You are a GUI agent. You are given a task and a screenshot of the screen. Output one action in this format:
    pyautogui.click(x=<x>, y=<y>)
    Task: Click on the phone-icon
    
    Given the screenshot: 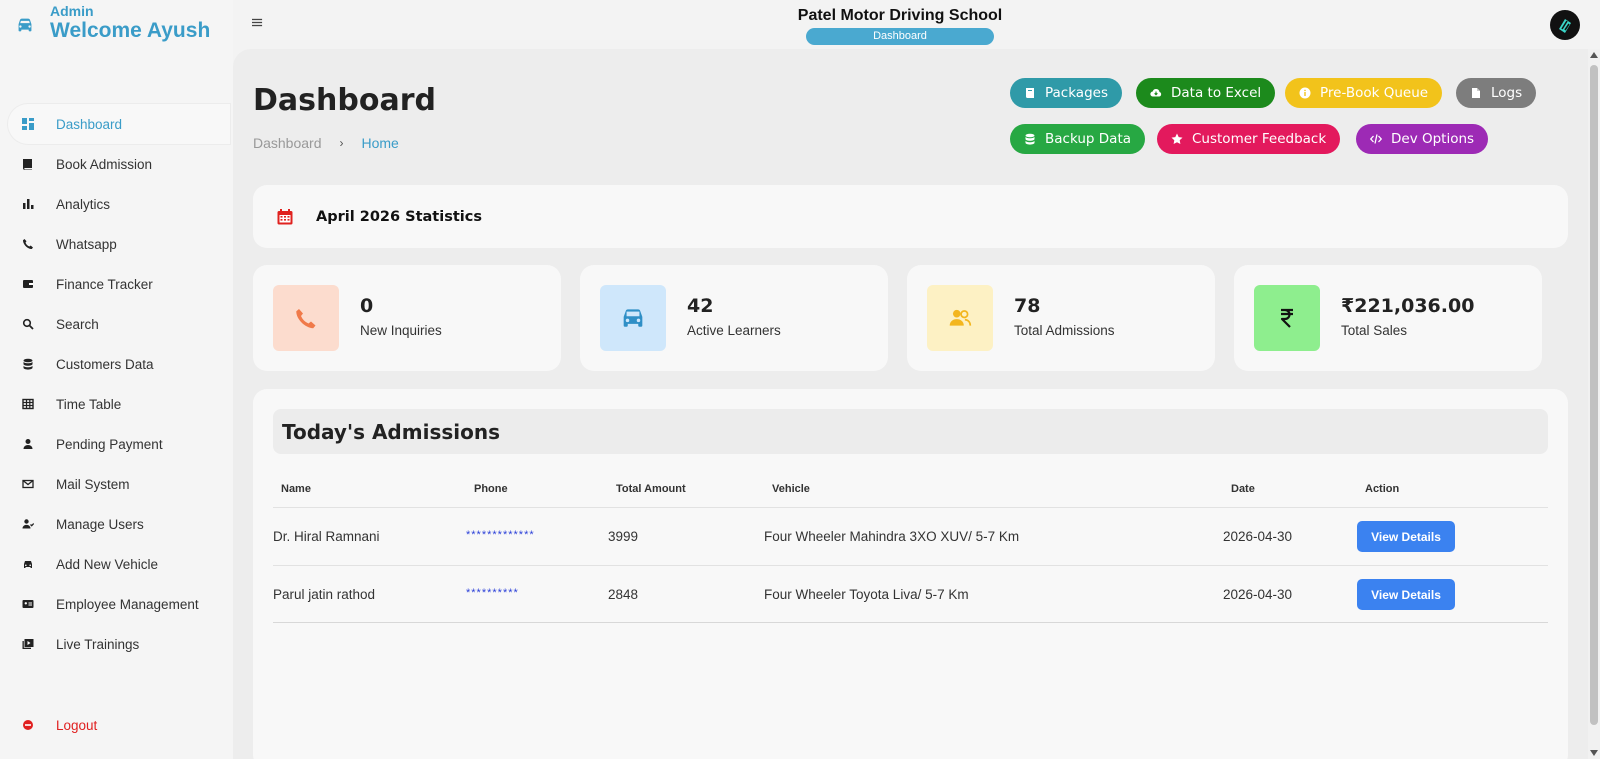 What is the action you would take?
    pyautogui.click(x=28, y=244)
    